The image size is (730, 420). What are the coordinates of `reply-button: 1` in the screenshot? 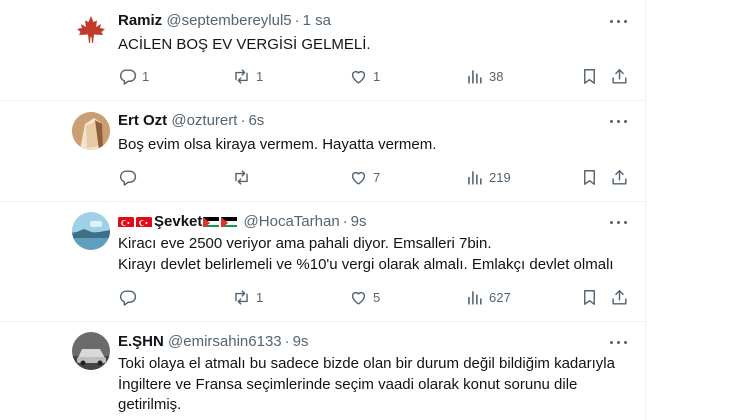 It's located at (133, 76).